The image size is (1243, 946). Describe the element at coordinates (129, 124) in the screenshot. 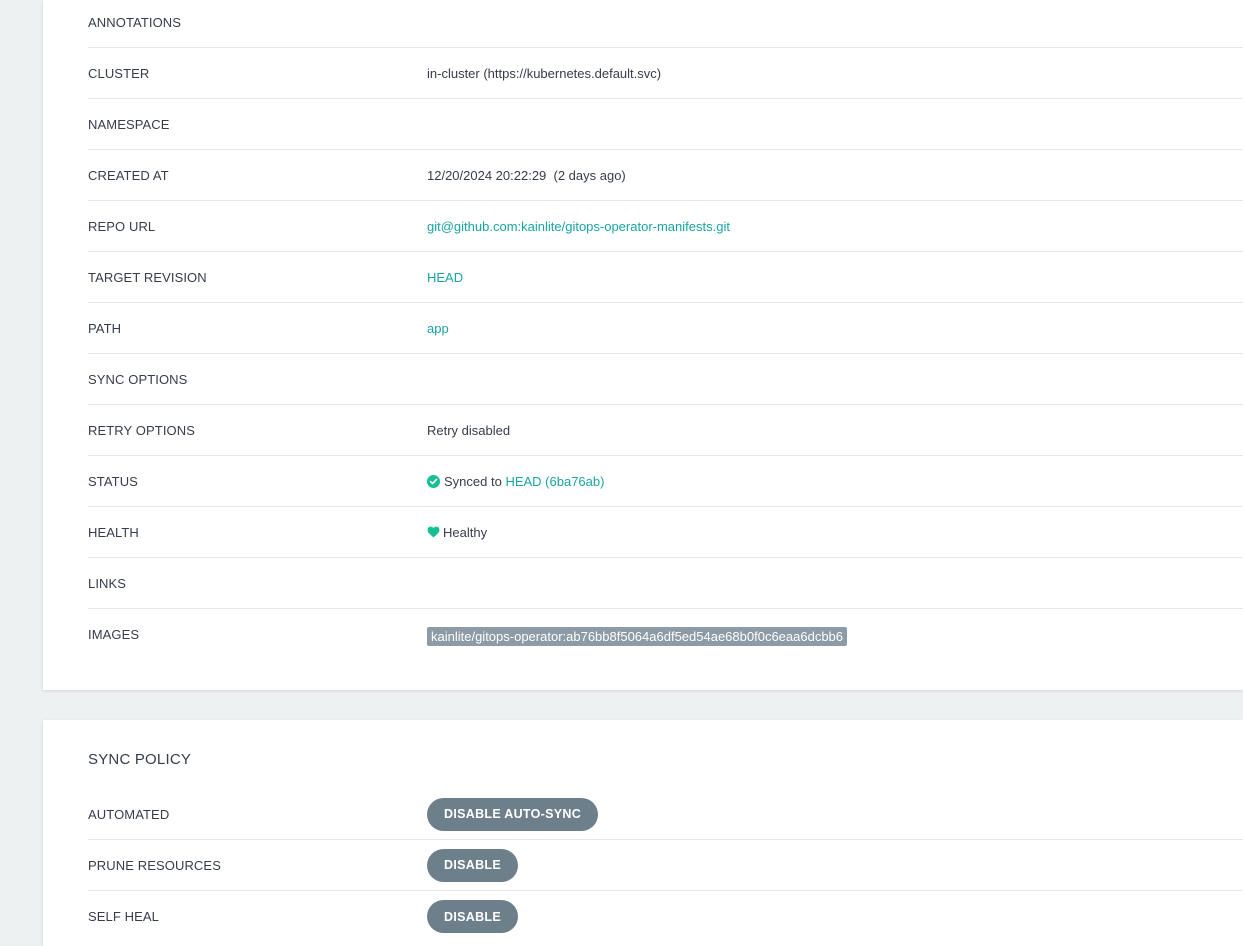

I see `namespace-label: NAMESPACE` at that location.